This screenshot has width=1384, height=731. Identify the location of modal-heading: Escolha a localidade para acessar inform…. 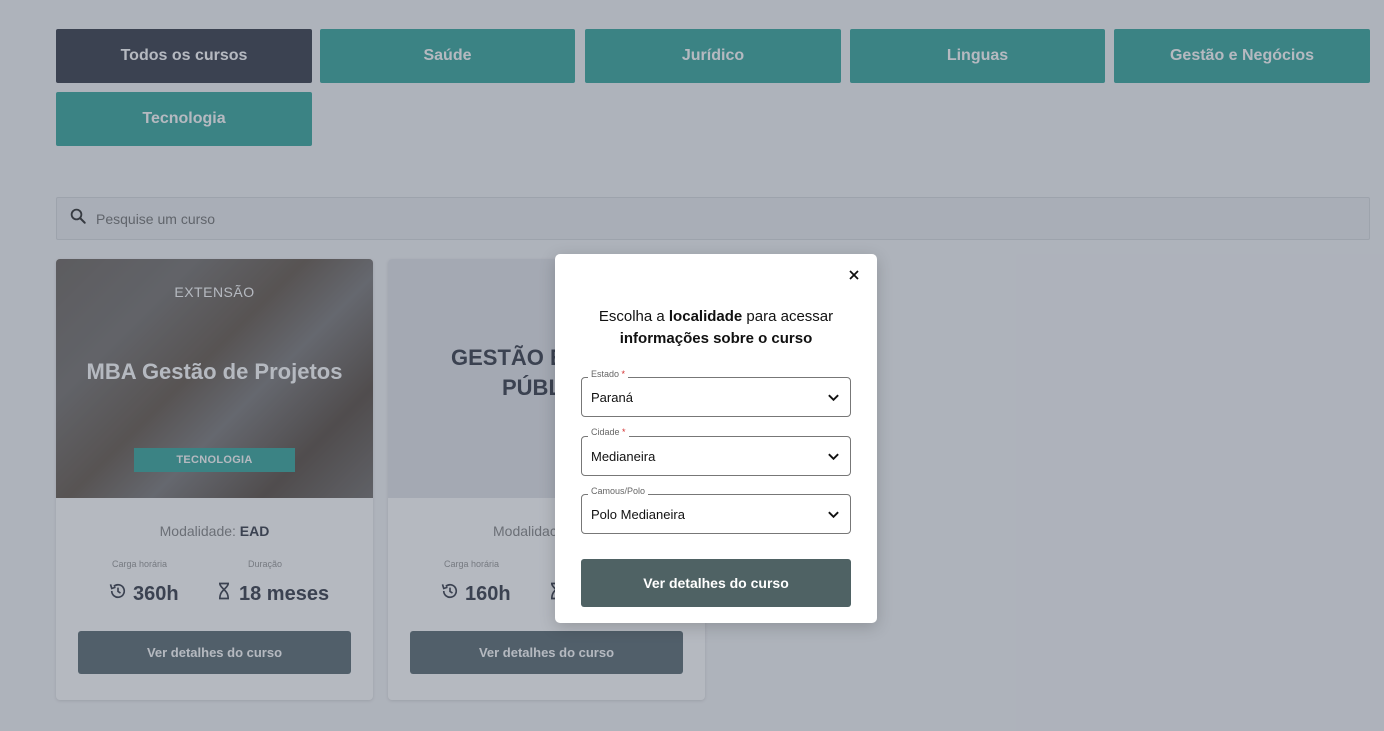
(716, 327).